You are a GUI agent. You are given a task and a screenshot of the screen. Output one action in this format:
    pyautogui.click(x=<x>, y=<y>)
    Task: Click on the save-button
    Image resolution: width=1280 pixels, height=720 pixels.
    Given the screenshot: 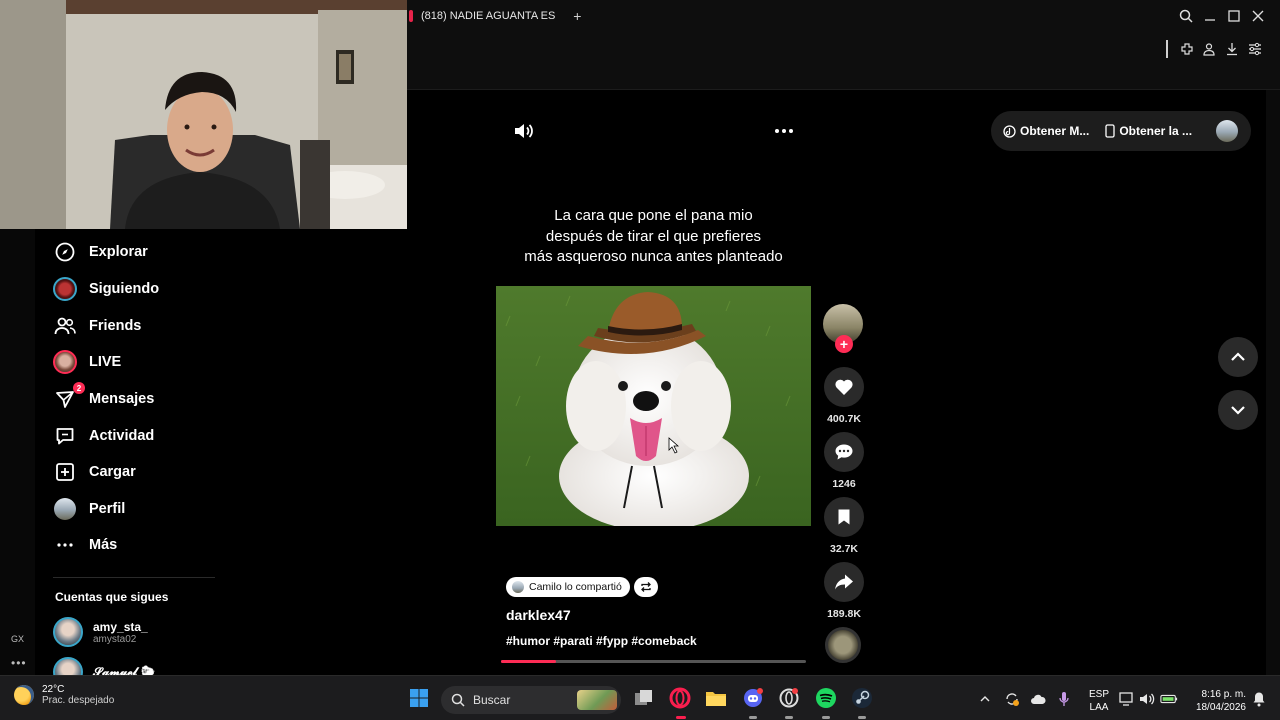 What is the action you would take?
    pyautogui.click(x=844, y=517)
    